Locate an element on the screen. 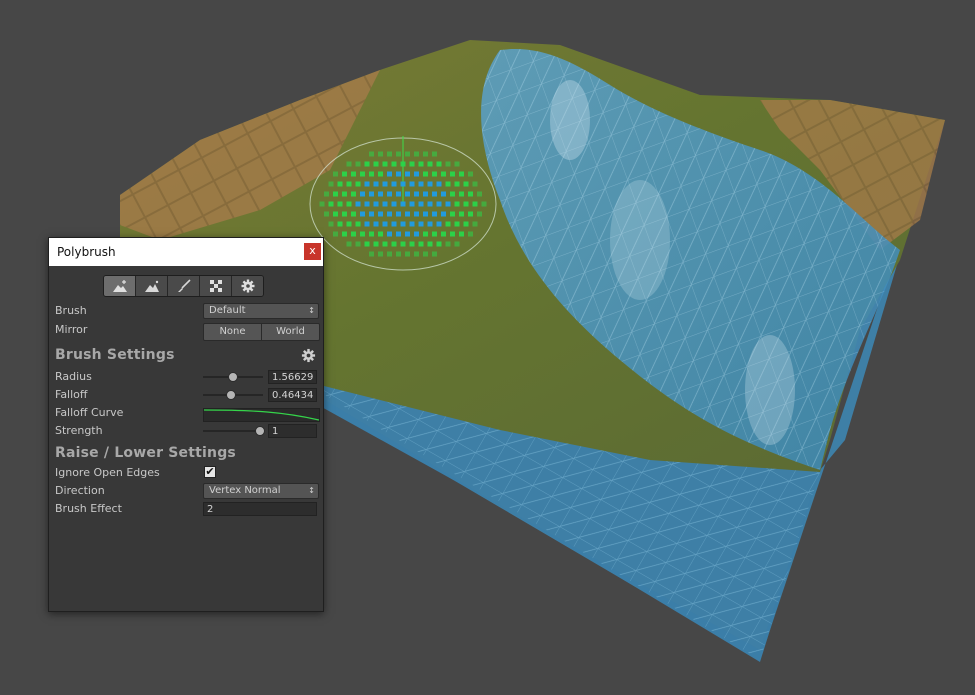 The width and height of the screenshot is (975, 695). direction-label: Direction is located at coordinates (80, 490).